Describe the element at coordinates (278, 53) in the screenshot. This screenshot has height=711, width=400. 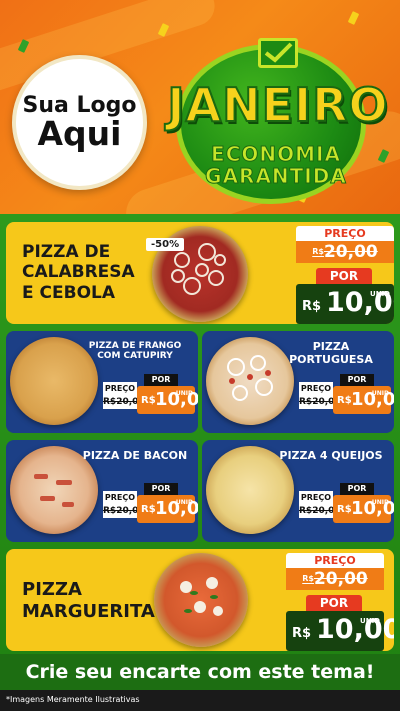
I see `check-mark-icon` at that location.